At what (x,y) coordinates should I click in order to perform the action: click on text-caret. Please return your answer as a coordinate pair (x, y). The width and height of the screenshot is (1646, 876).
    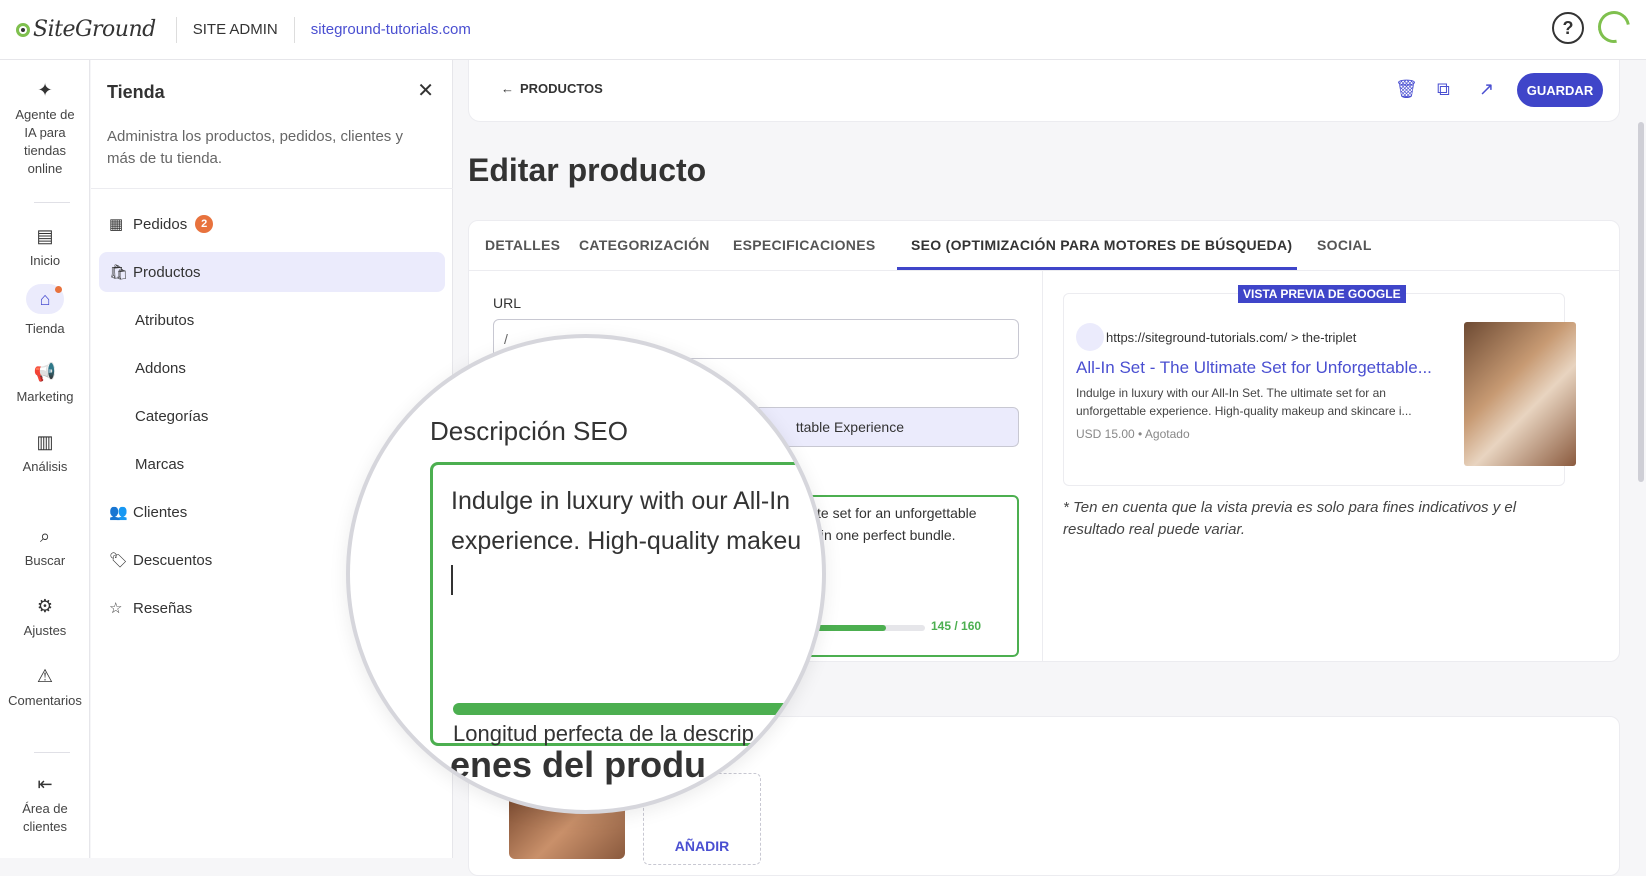
    Looking at the image, I should click on (452, 580).